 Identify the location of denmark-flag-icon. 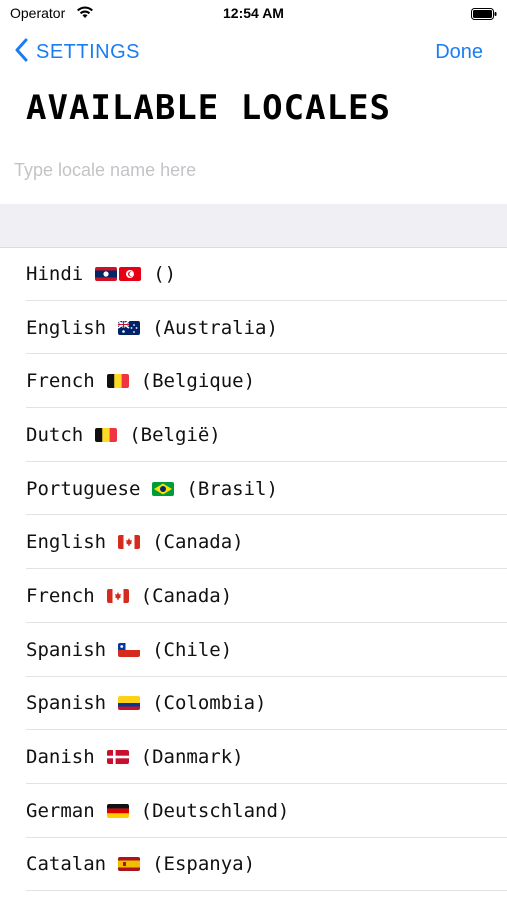
(117, 757).